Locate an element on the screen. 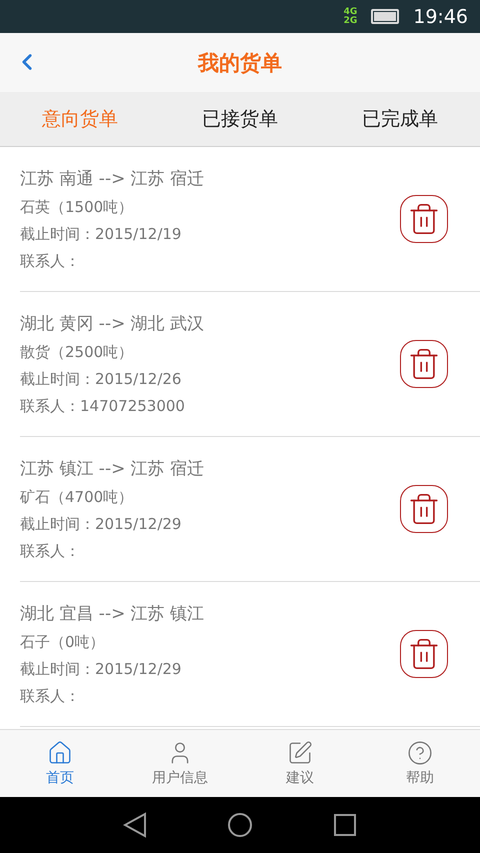 This screenshot has height=853, width=480. page-title: 我的货单 is located at coordinates (240, 63).